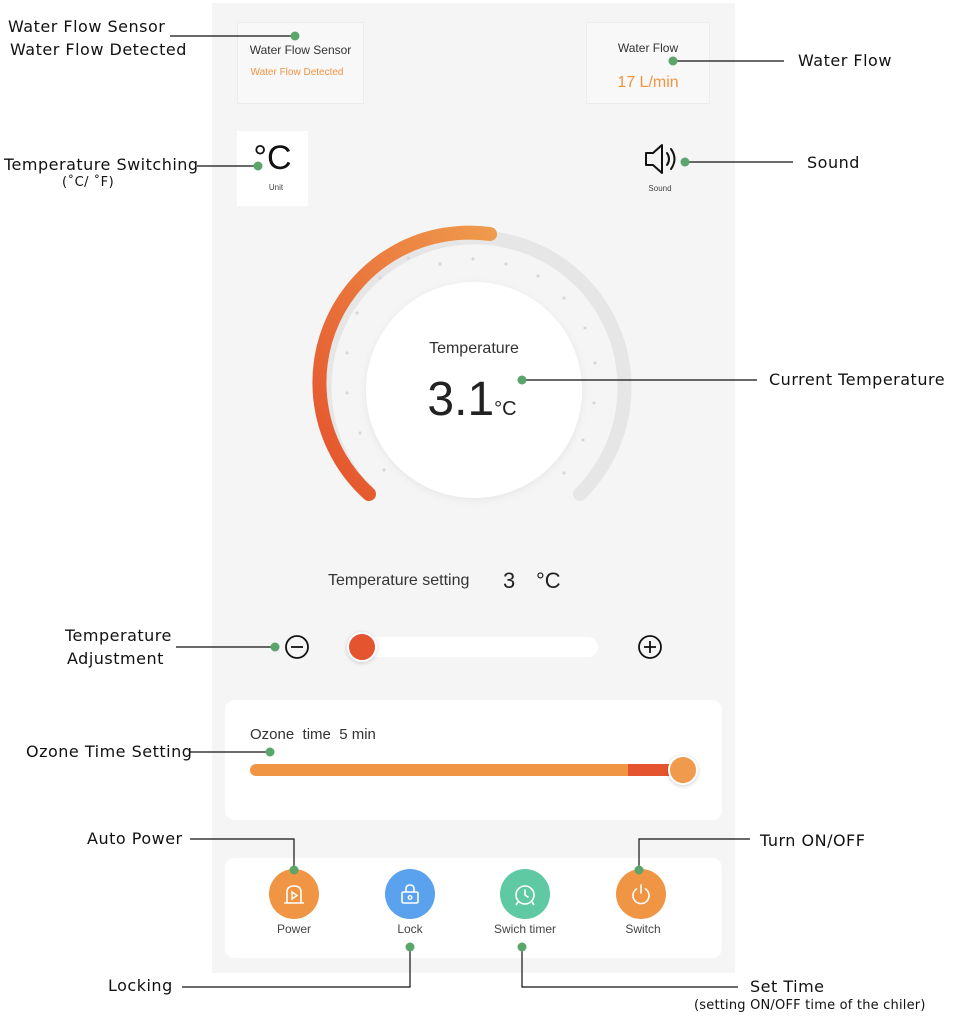 Image resolution: width=953 pixels, height=1016 pixels. I want to click on annotation-set-time-note: (setting ON/OFF time of the chiler), so click(810, 1005).